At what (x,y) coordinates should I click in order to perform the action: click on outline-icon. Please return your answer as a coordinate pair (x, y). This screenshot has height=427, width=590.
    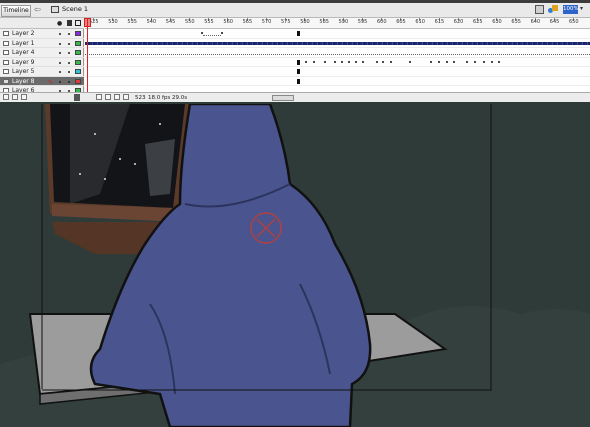
    Looking at the image, I should click on (78, 23).